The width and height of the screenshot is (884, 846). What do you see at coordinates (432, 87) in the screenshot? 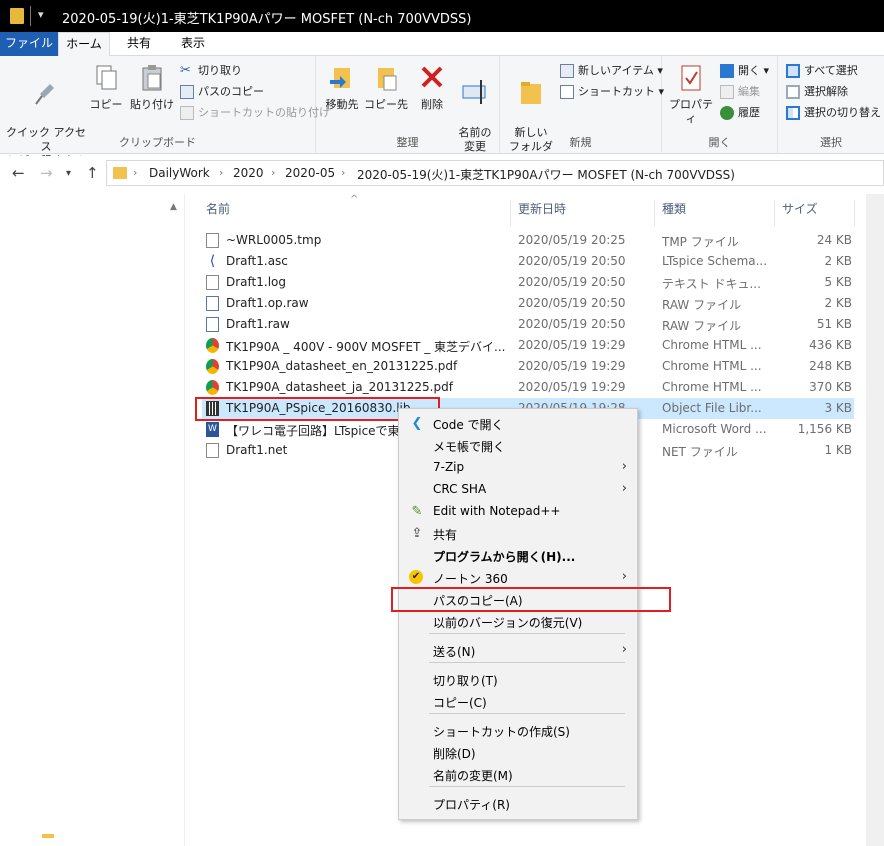
I see `delete-button: 削除` at bounding box center [432, 87].